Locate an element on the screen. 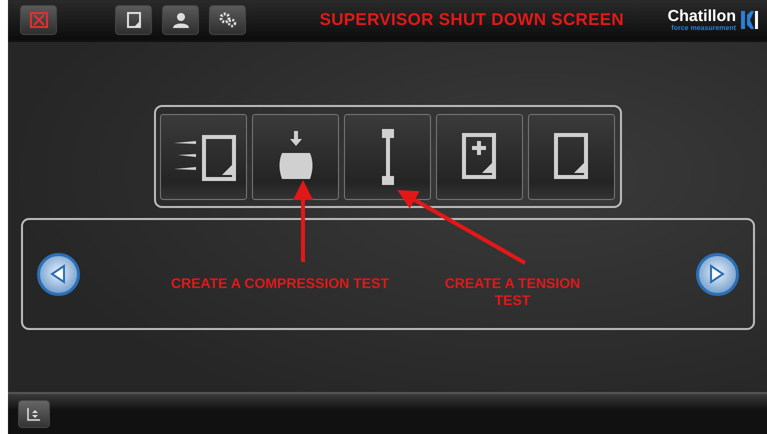 This screenshot has height=434, width=767. new-document-button is located at coordinates (479, 157).